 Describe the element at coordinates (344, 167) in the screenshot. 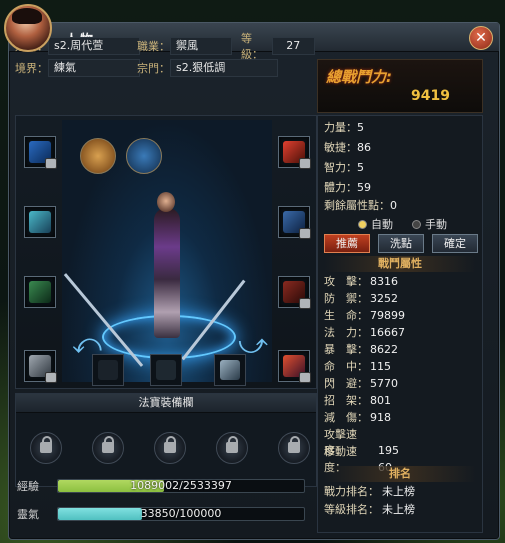

I see `attr-intelligence: 智力：5` at that location.